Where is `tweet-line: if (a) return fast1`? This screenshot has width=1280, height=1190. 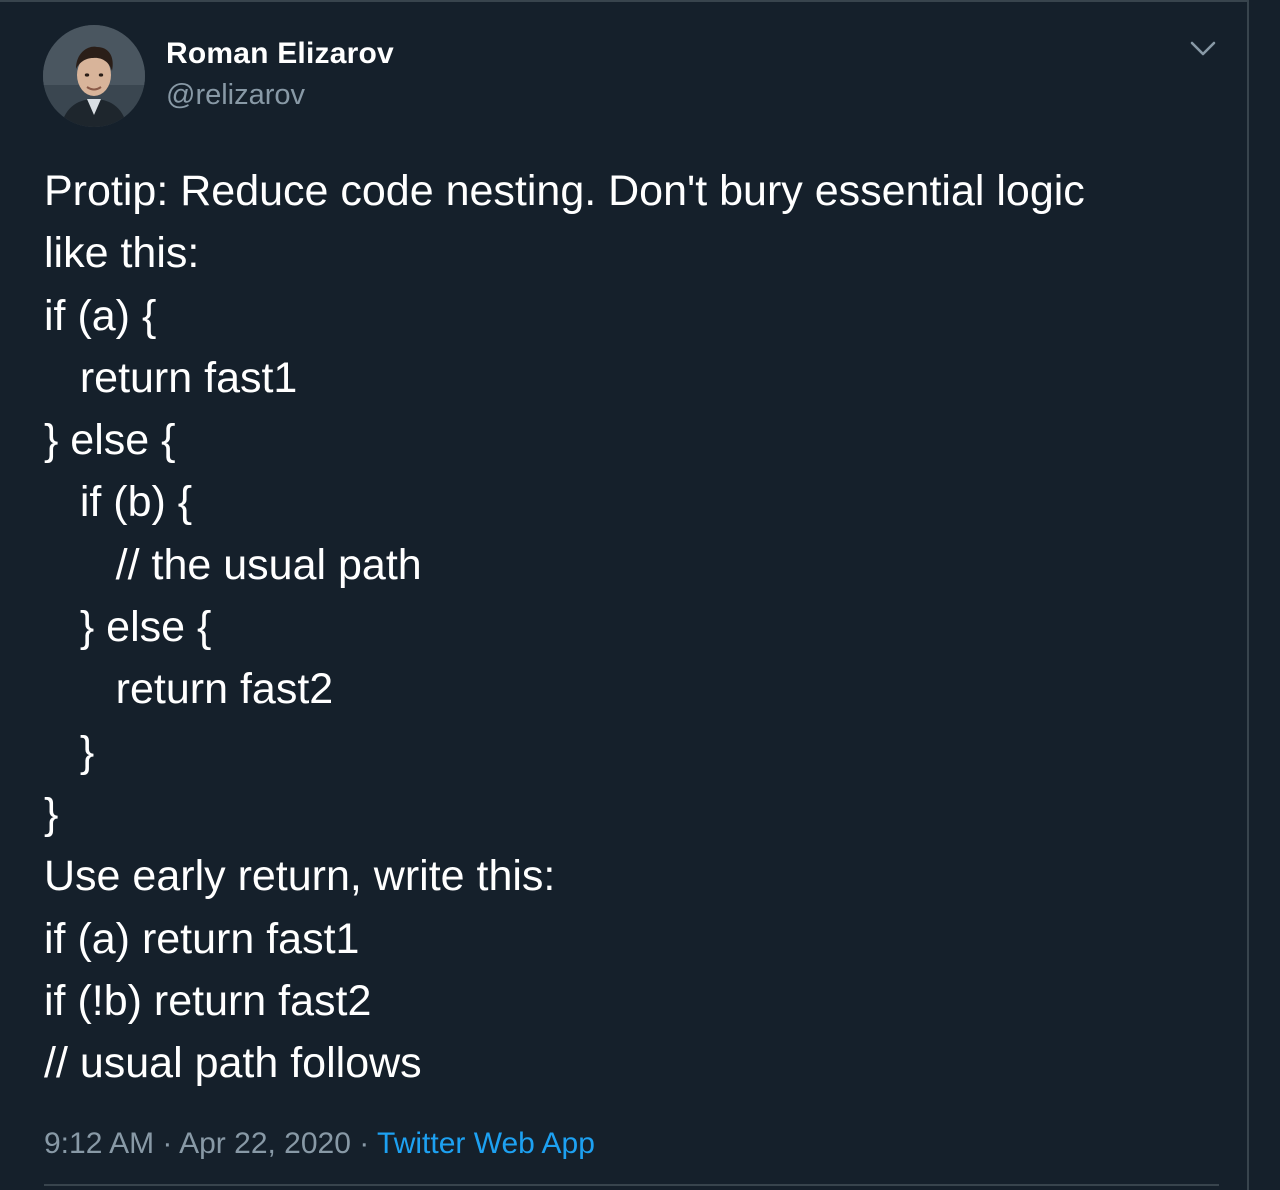
tweet-line: if (a) return fast1 is located at coordinates (202, 938).